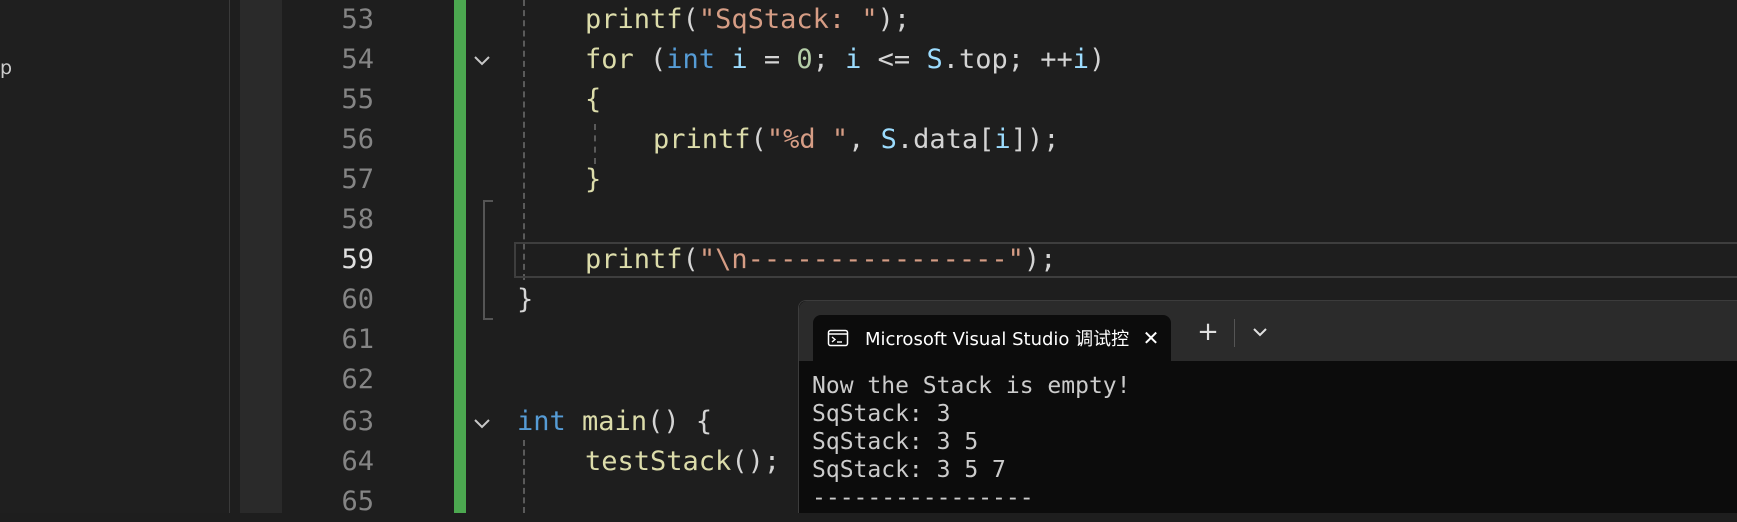  Describe the element at coordinates (357, 219) in the screenshot. I see `line-number: 58` at that location.